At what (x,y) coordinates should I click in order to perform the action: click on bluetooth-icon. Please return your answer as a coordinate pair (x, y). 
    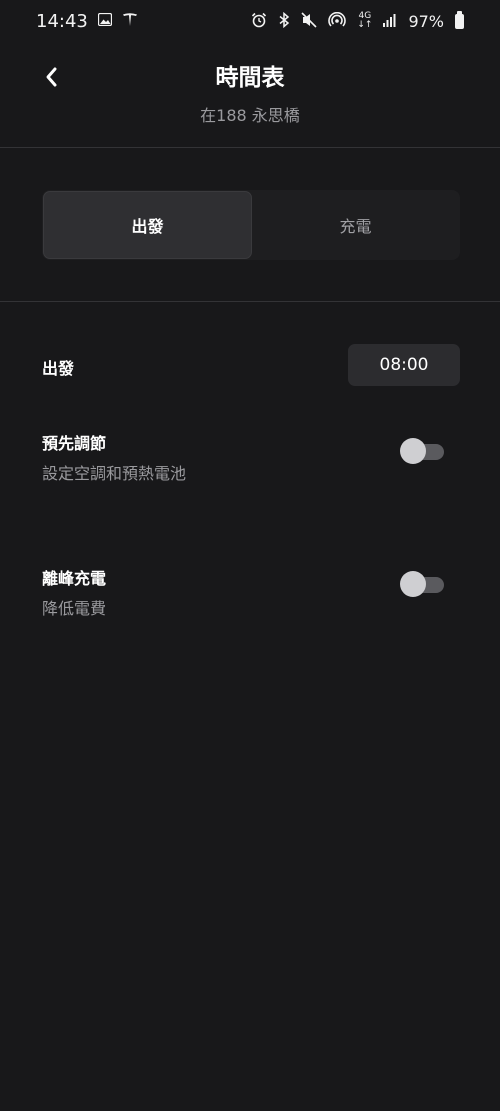
    Looking at the image, I should click on (284, 21).